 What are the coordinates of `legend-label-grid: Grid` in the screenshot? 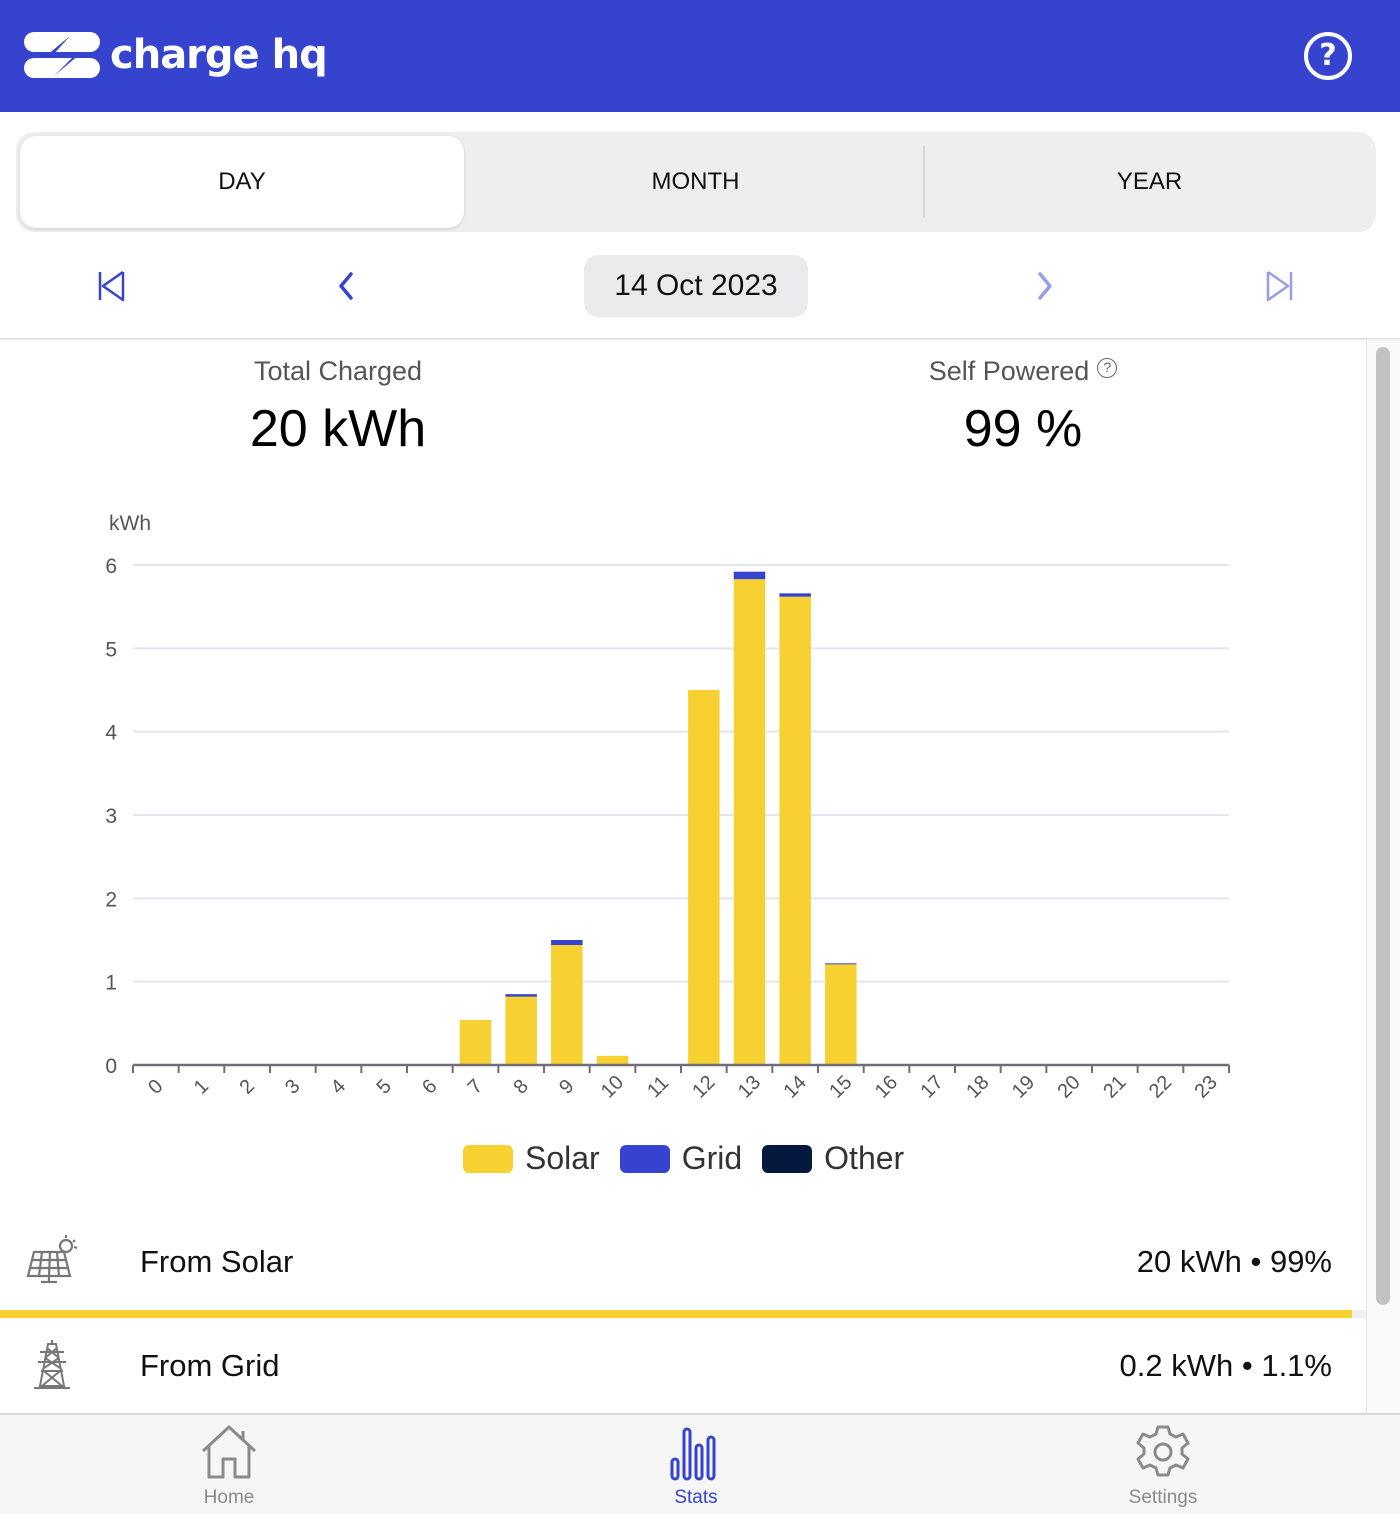 It's located at (712, 1158).